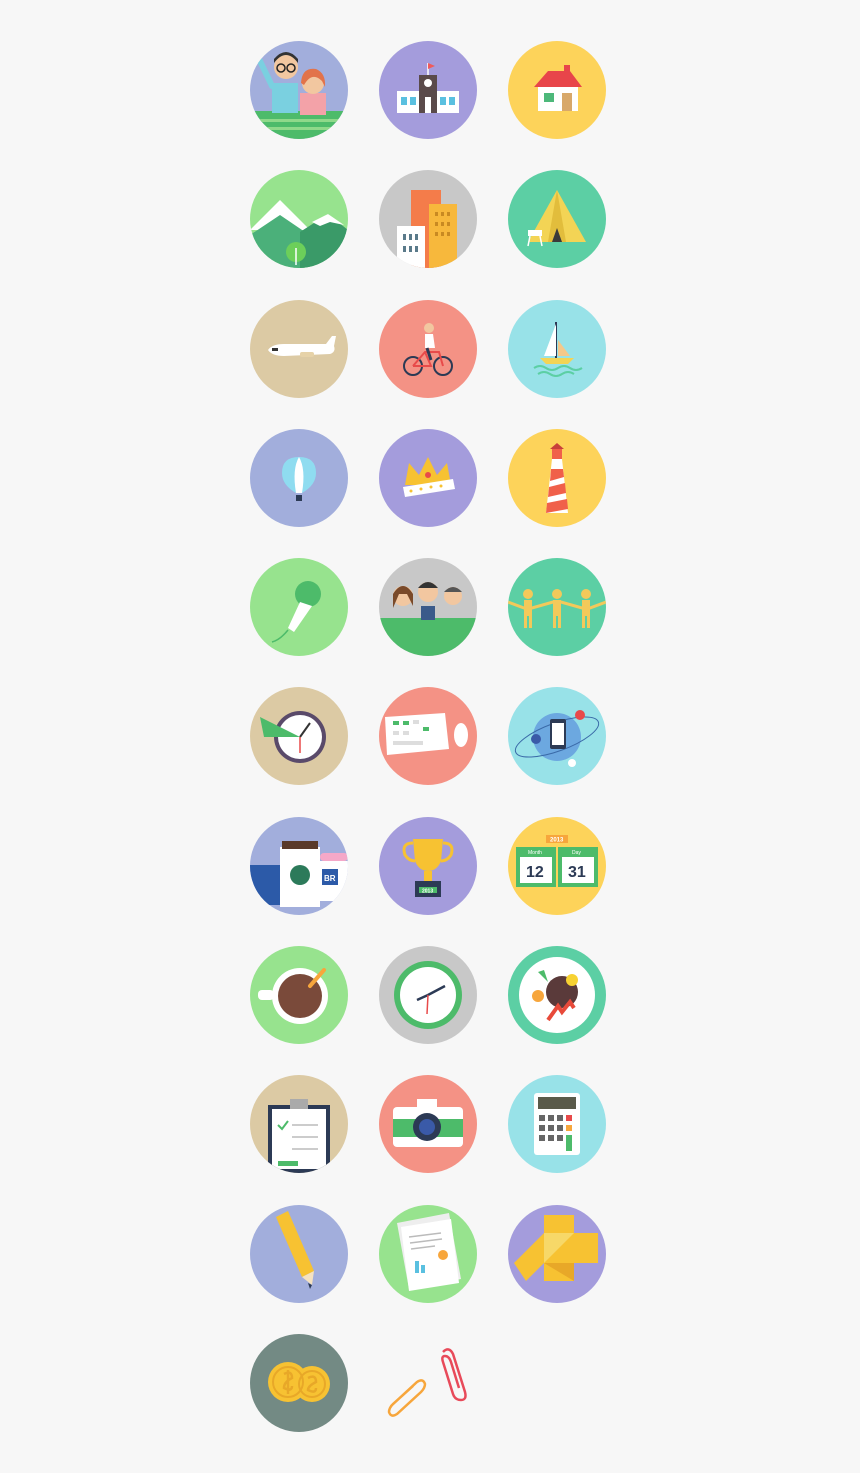 The image size is (860, 1473). What do you see at coordinates (428, 477) in the screenshot?
I see `crown-icon` at bounding box center [428, 477].